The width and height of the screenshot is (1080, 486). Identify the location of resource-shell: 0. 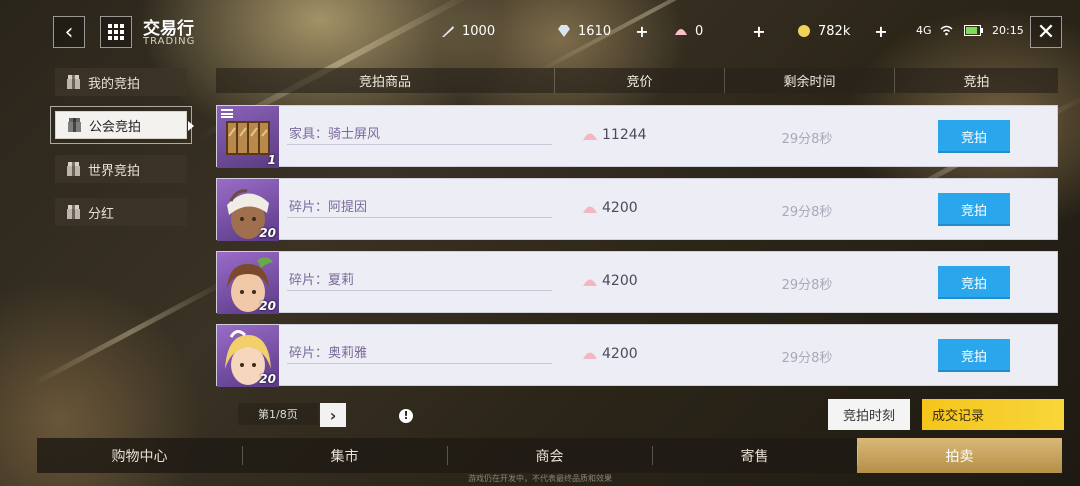
(688, 31).